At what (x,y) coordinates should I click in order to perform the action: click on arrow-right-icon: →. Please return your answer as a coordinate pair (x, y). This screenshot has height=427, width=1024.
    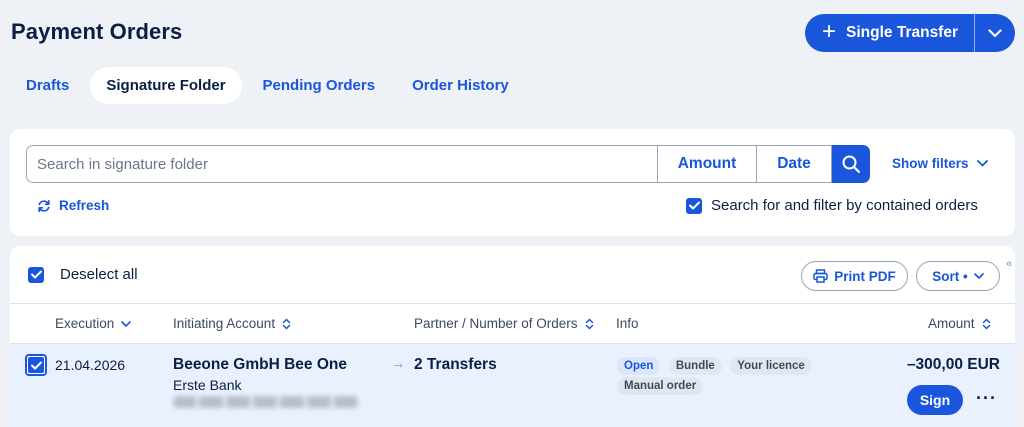
    Looking at the image, I should click on (398, 363).